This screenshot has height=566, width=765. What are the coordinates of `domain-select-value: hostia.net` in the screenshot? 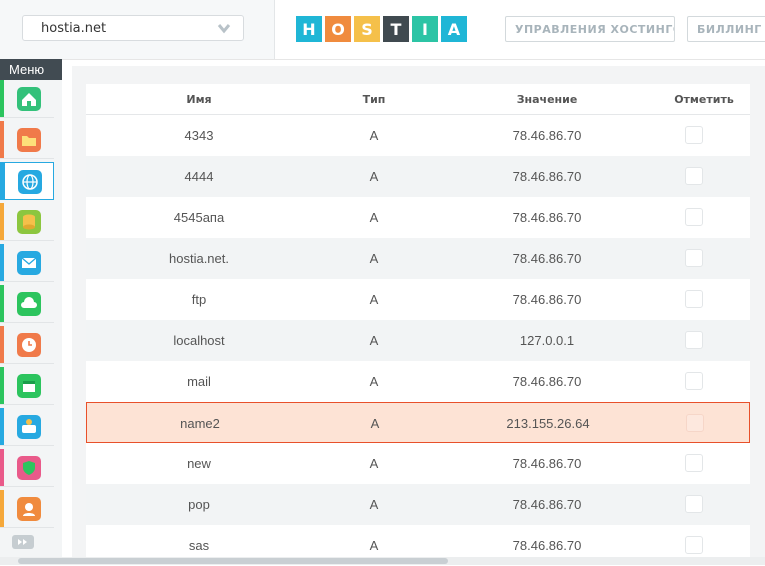 It's located at (74, 28).